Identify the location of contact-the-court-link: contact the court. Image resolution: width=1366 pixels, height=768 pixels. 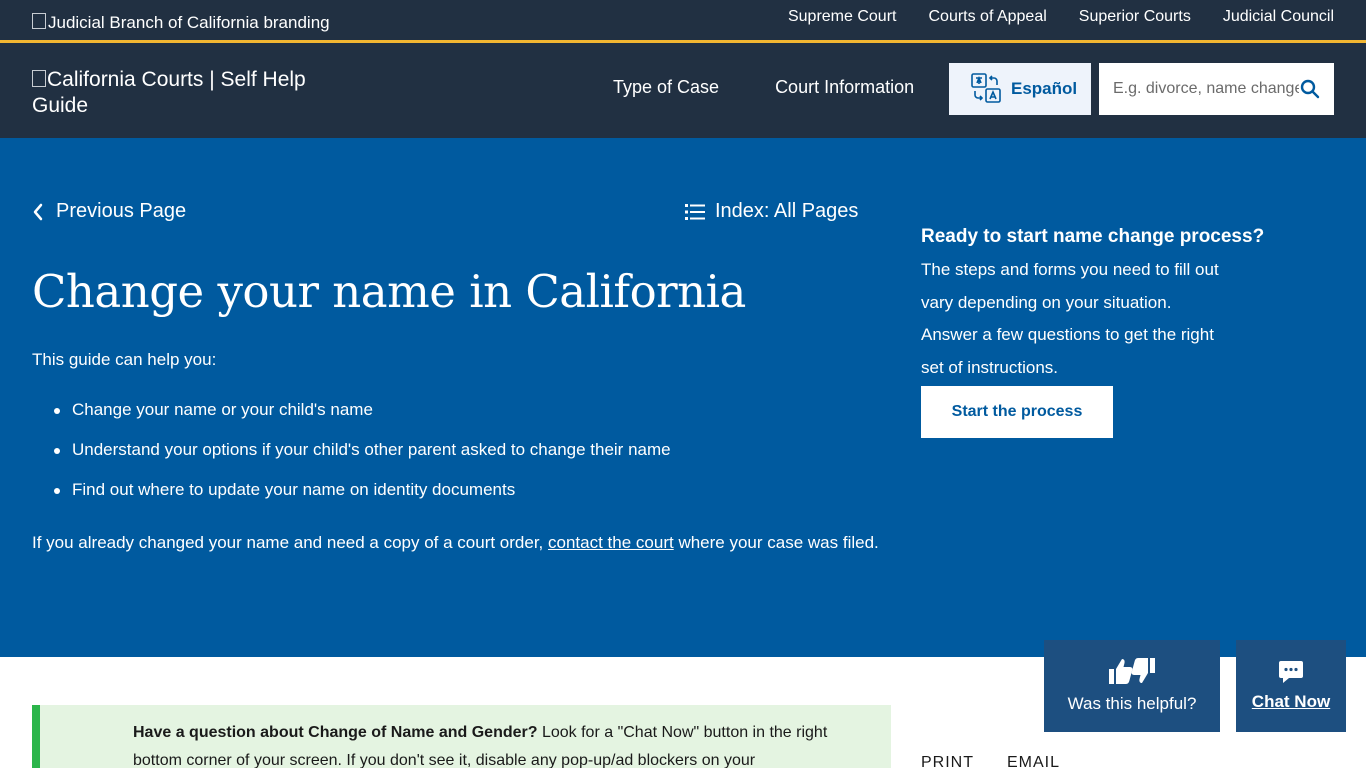
(611, 542).